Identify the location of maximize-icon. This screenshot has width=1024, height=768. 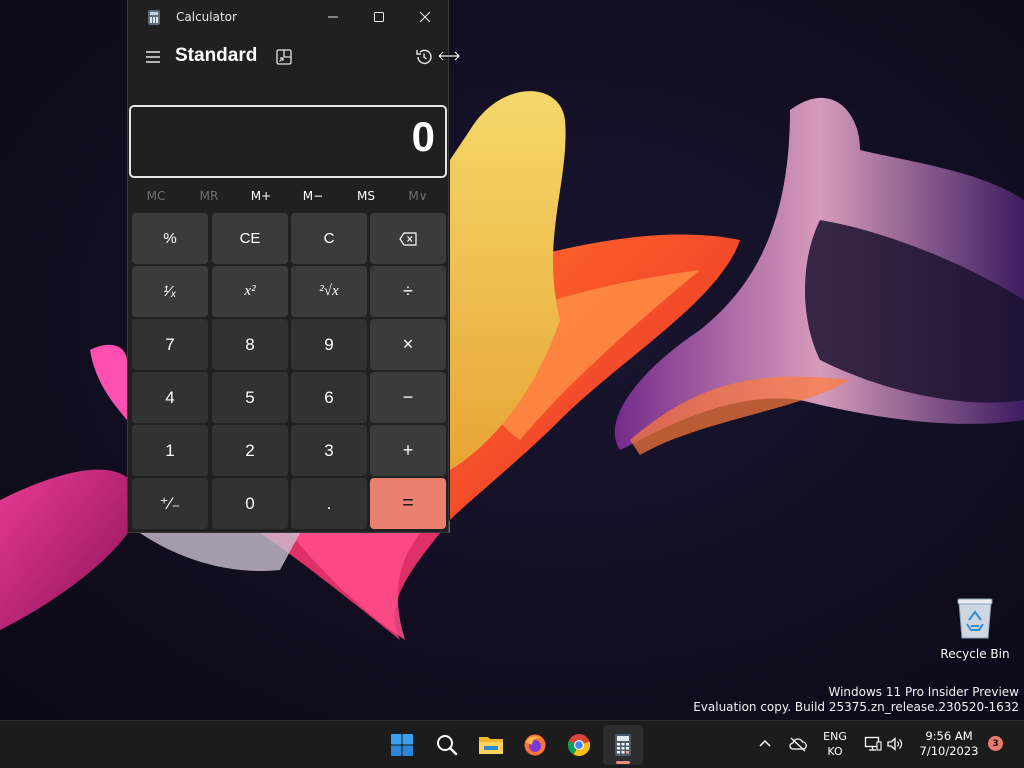
(379, 17).